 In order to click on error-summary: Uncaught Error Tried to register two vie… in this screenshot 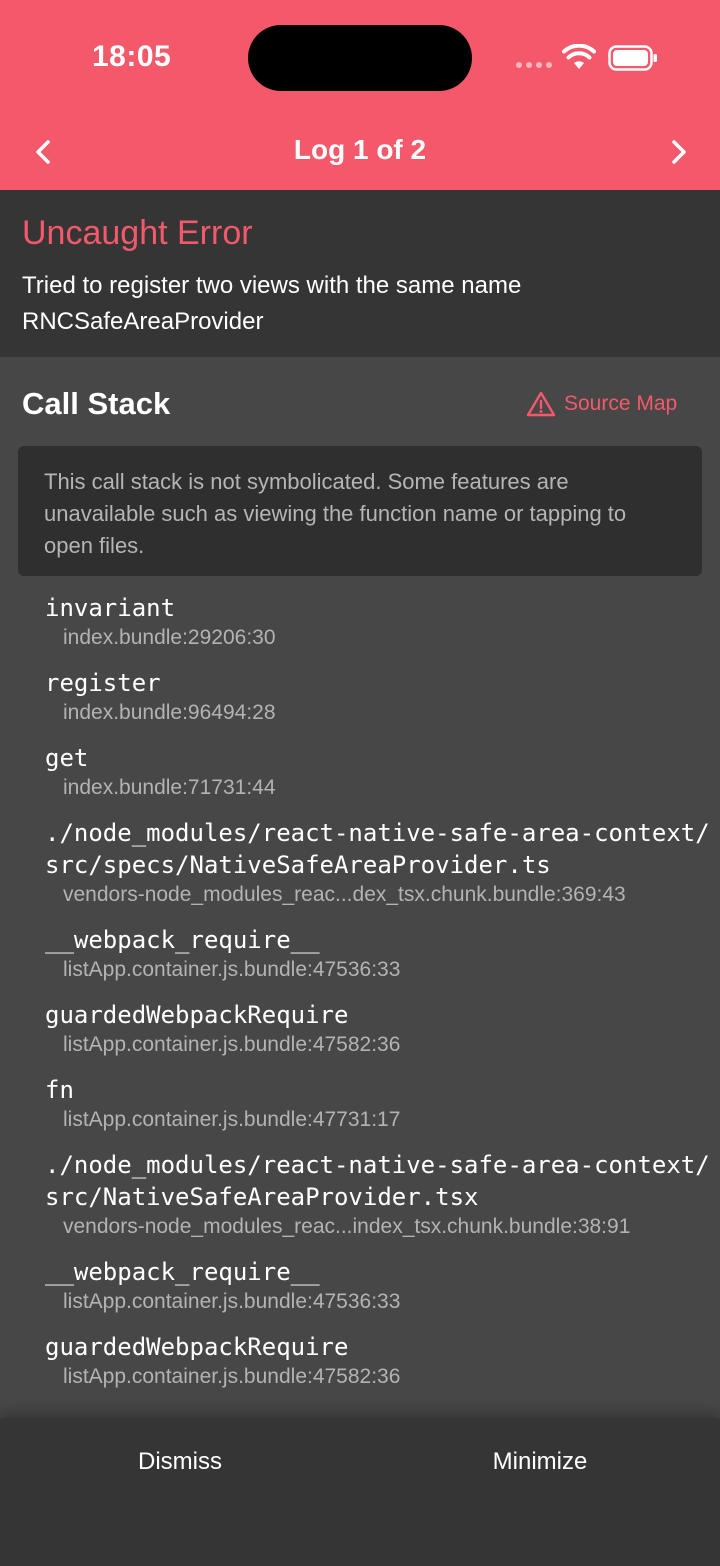, I will do `click(360, 273)`.